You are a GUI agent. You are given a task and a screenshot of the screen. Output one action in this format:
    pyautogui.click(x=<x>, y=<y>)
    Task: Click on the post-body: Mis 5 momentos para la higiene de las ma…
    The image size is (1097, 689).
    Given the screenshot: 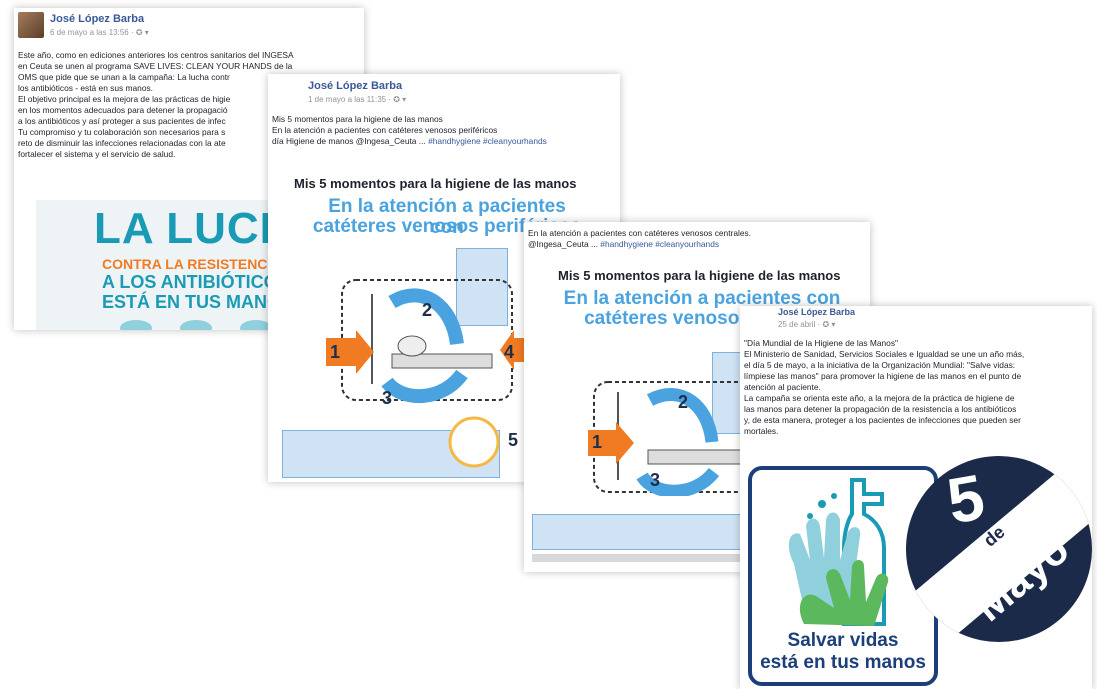 What is the action you would take?
    pyautogui.click(x=409, y=130)
    